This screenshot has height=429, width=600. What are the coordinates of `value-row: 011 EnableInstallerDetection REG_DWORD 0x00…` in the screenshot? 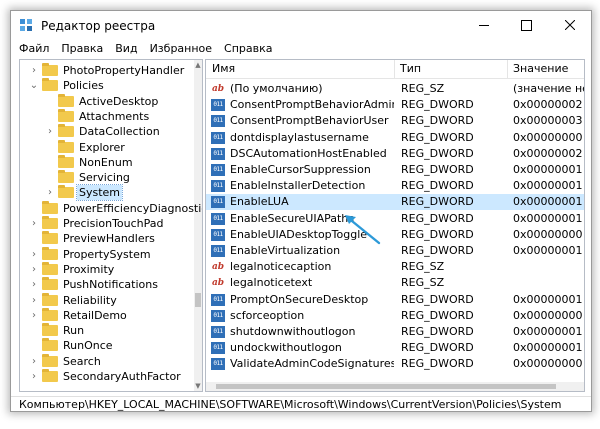 It's located at (395, 186).